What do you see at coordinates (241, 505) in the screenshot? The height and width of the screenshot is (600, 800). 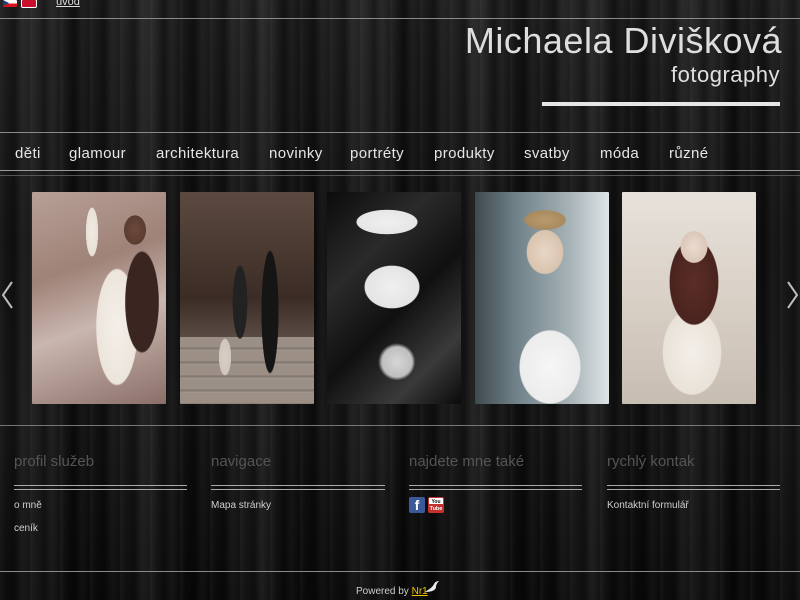 I see `footer-link-sitemap: Mapa stránky` at bounding box center [241, 505].